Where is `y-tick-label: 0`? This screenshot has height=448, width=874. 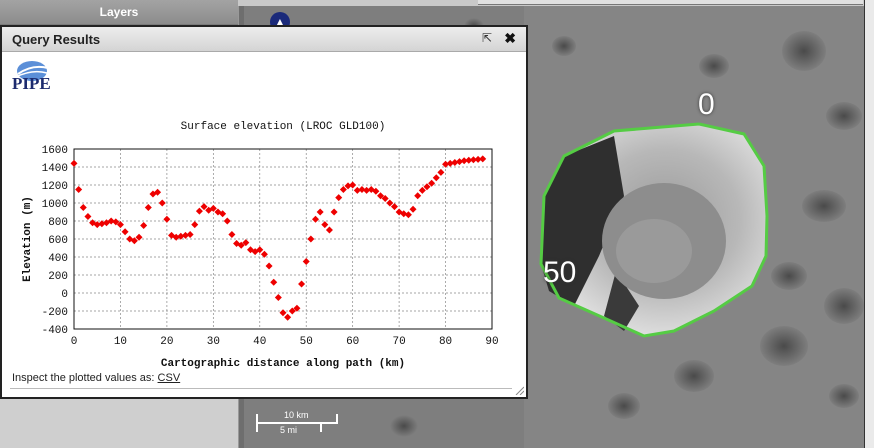
y-tick-label: 0 is located at coordinates (64, 295).